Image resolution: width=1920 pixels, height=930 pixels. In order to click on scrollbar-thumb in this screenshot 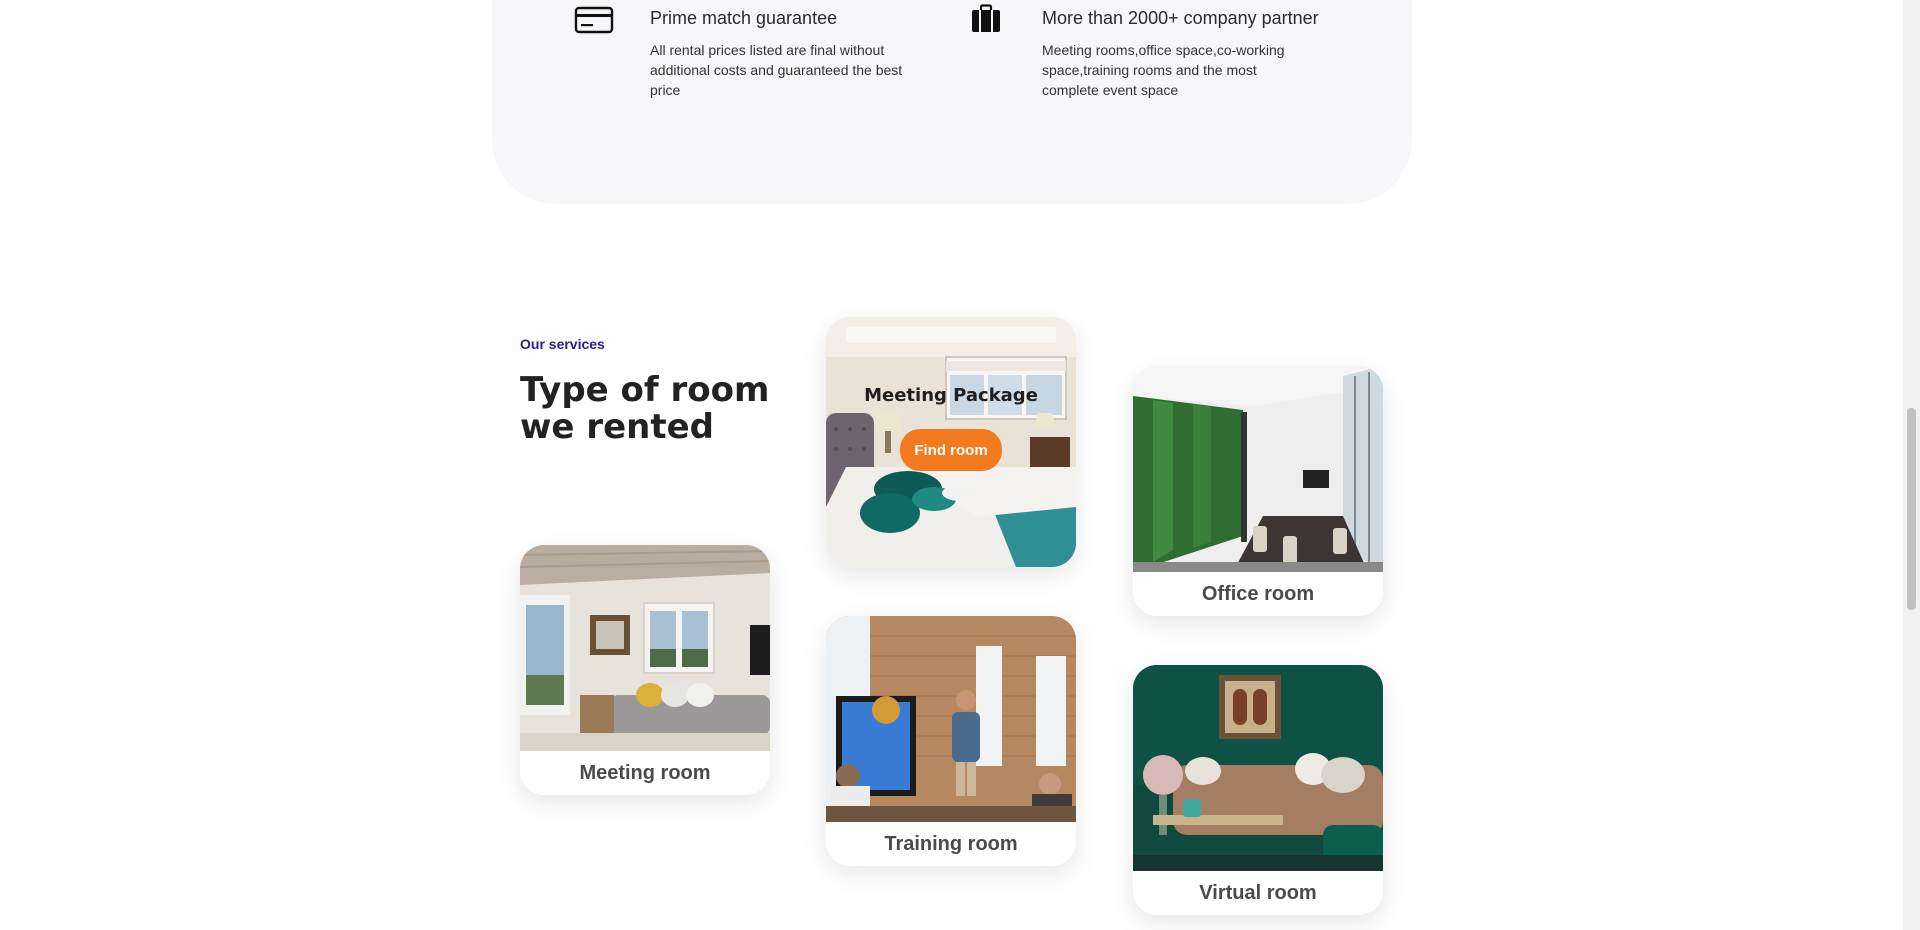, I will do `click(1911, 509)`.